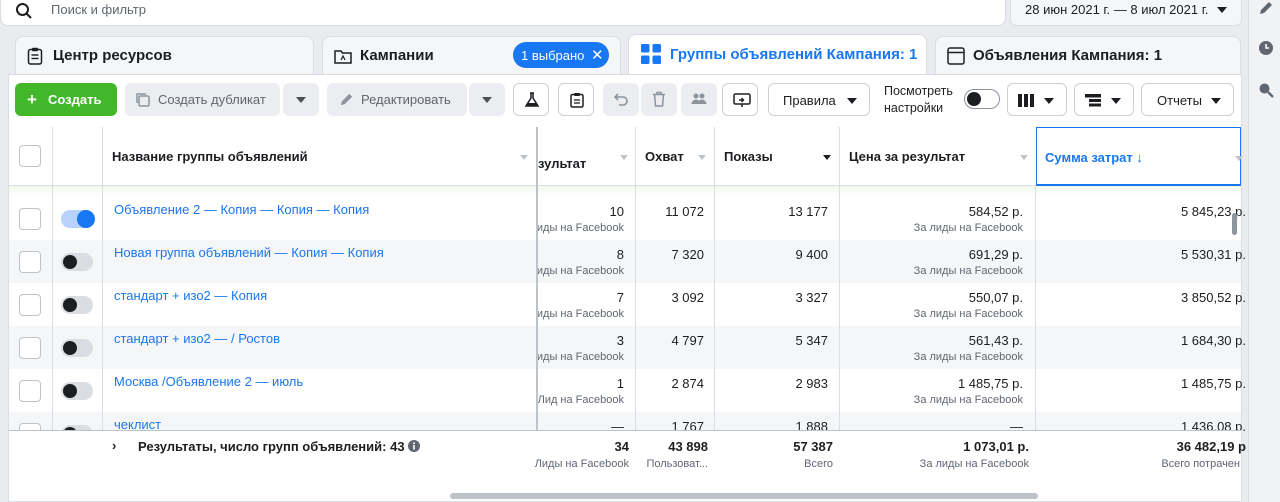 The height and width of the screenshot is (502, 1280). What do you see at coordinates (503, 13) in the screenshot?
I see `search-bar: Поиск и фильтр` at bounding box center [503, 13].